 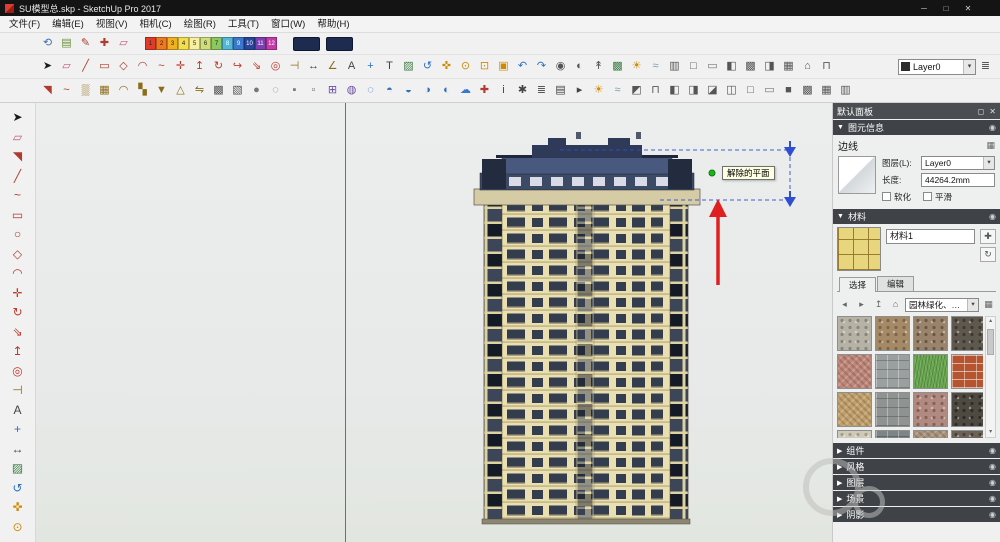 I want to click on zoom-extents-tool: ▣, so click(x=503, y=66).